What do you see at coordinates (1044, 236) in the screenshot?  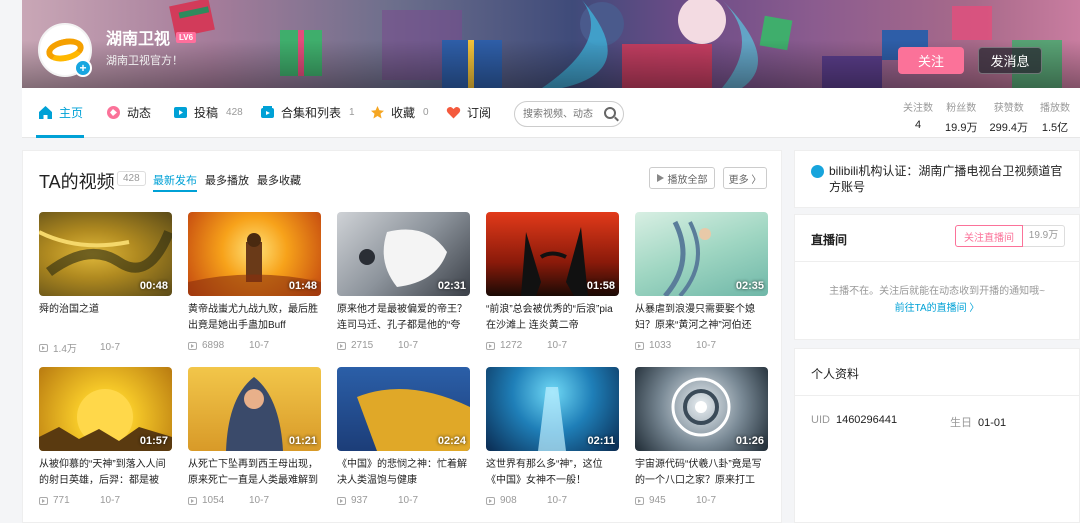 I see `live-follower-count: 19.9万` at bounding box center [1044, 236].